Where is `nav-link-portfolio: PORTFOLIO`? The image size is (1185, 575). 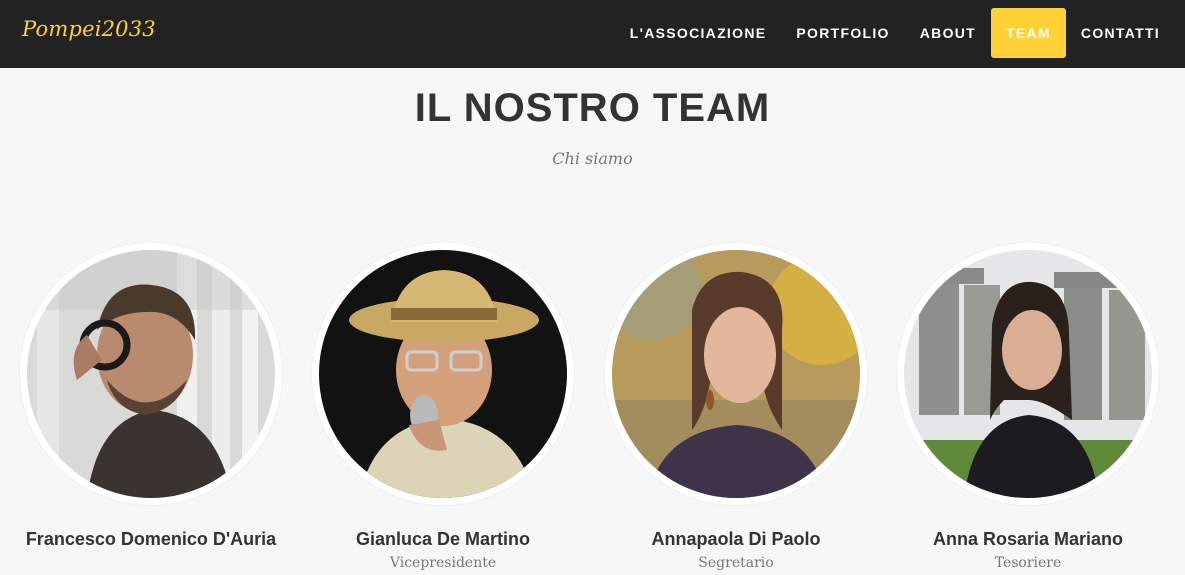
nav-link-portfolio: PORTFOLIO is located at coordinates (842, 33).